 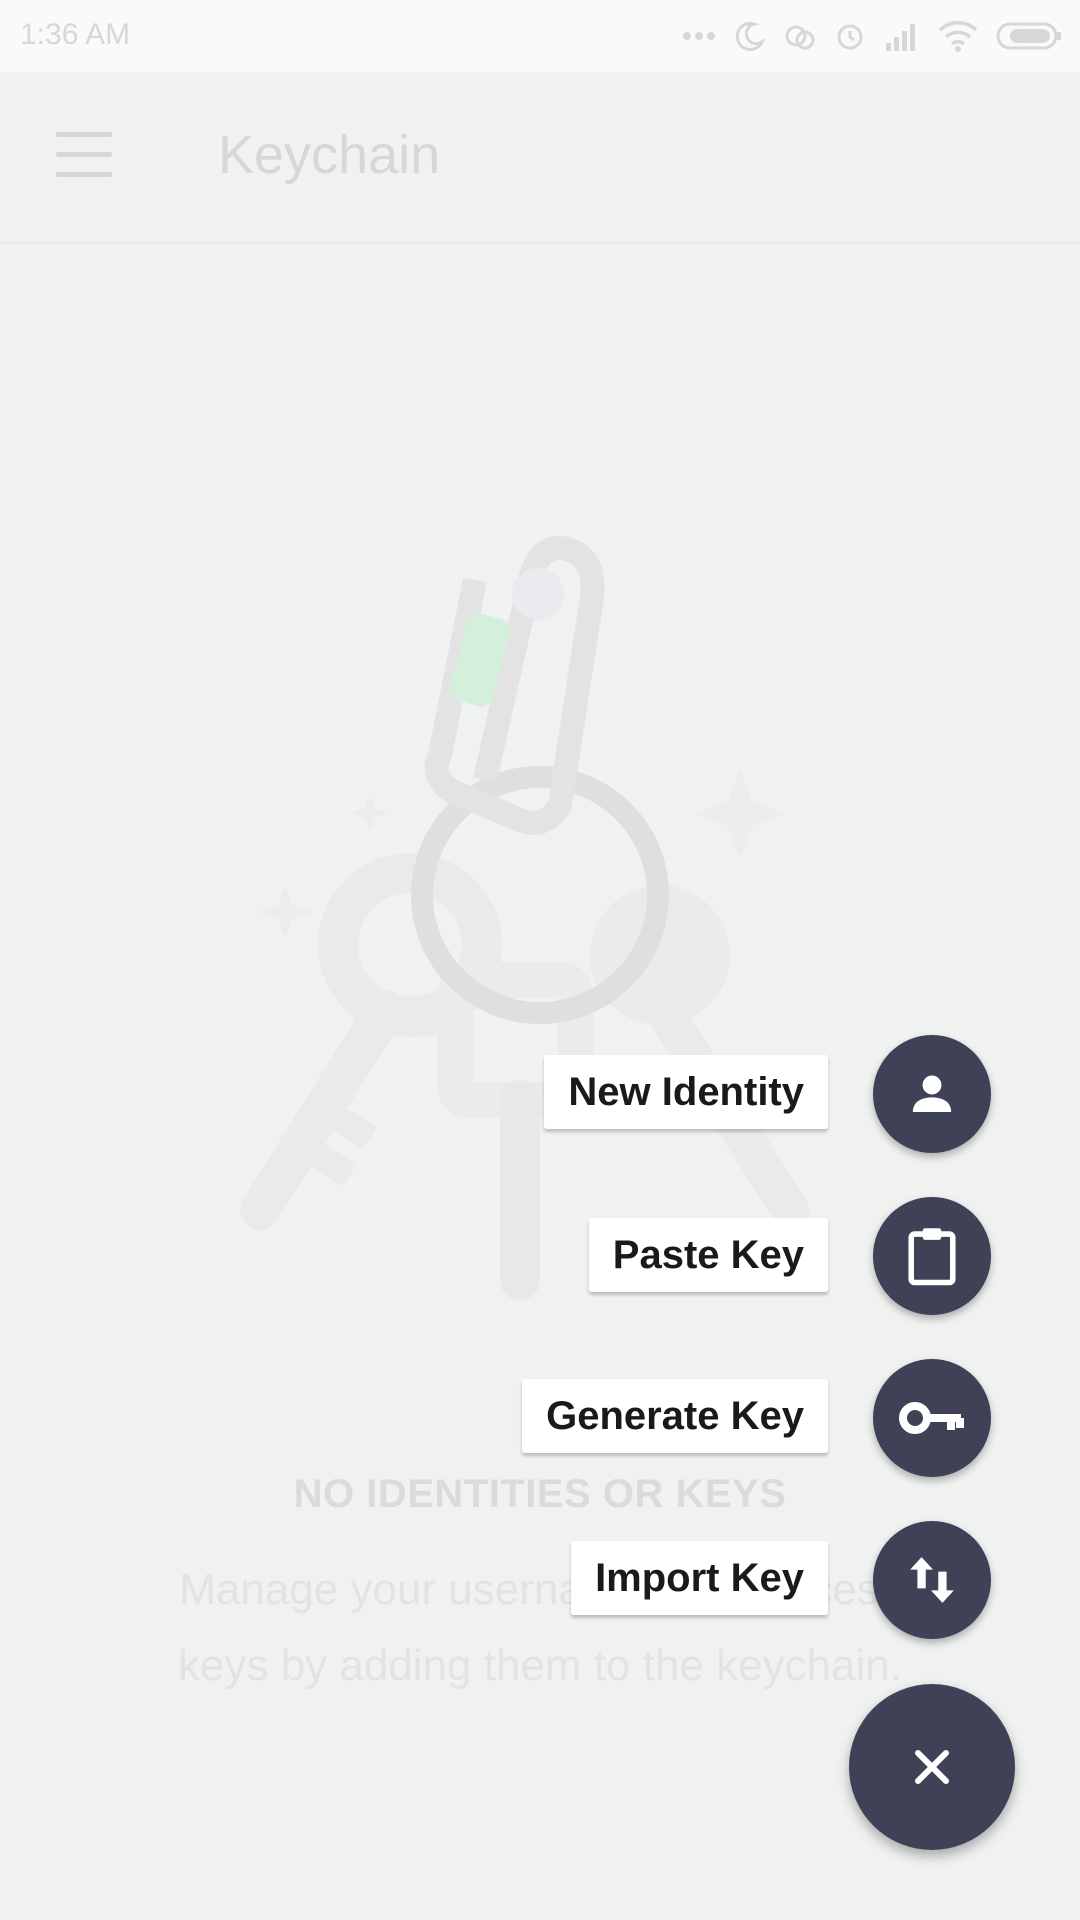 I want to click on close-fab-menu-button, so click(x=932, y=1767).